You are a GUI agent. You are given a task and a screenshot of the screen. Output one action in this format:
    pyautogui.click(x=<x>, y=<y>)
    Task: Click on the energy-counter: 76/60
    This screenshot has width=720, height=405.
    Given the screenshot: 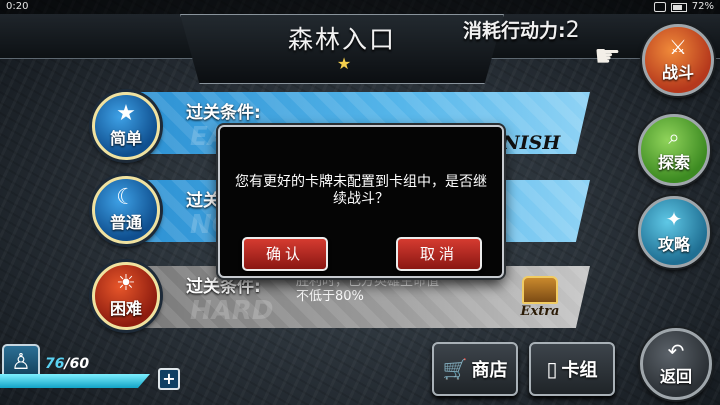 What is the action you would take?
    pyautogui.click(x=67, y=364)
    